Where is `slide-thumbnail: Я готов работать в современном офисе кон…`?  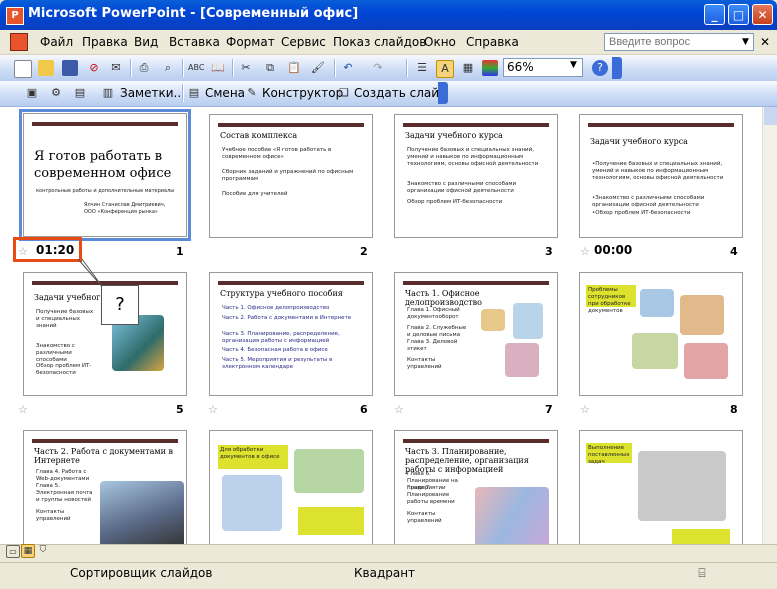
slide-thumbnail: Я готов работать в современном офисе кон… is located at coordinates (105, 175).